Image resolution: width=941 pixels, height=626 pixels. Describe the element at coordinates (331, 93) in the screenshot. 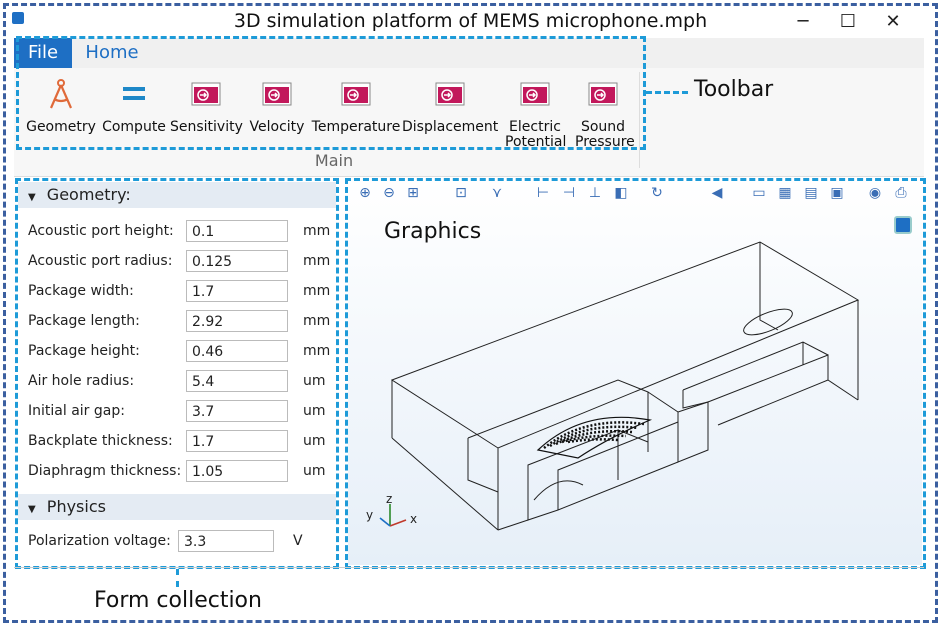

I see `toolbar-annotation-frame` at that location.